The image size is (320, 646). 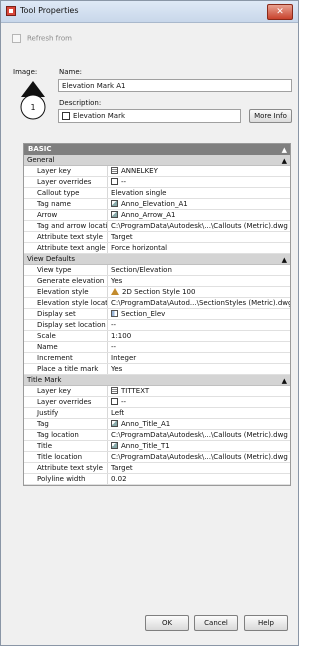 What do you see at coordinates (157, 259) in the screenshot?
I see `category-view-defaults: View Defaults ▲` at bounding box center [157, 259].